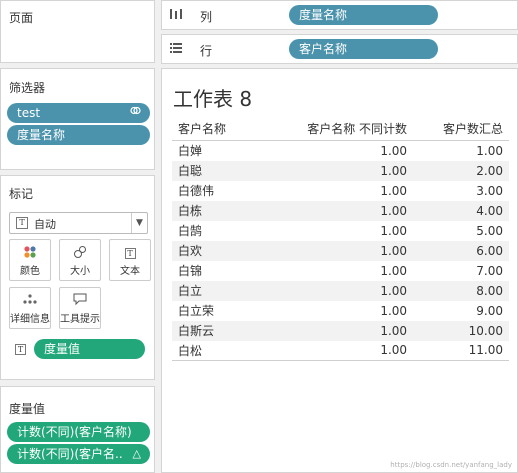 This screenshot has height=473, width=518. I want to click on cell-customer-total: 4.00, so click(461, 210).